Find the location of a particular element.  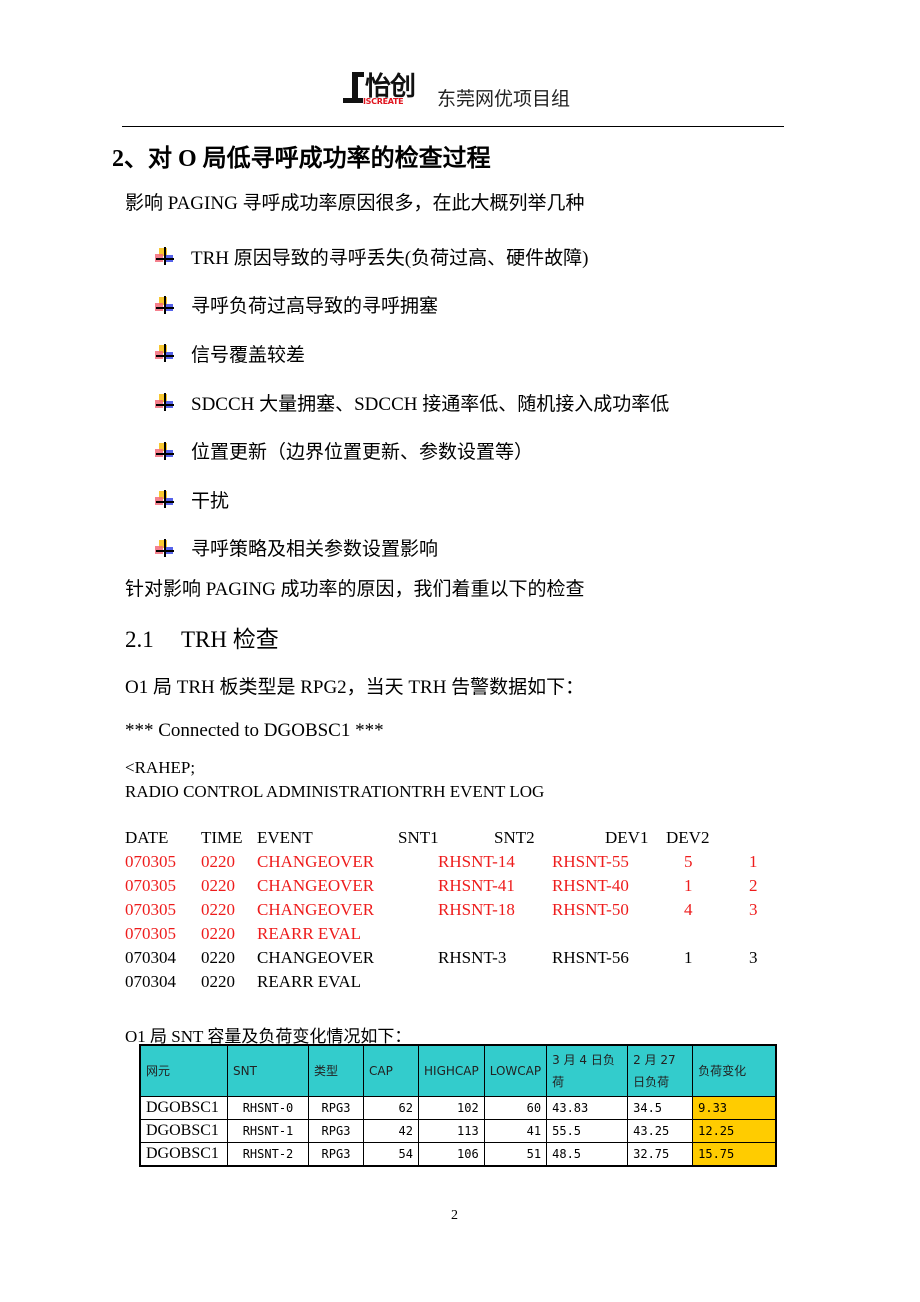

cell-cap: 54 is located at coordinates (391, 1154).